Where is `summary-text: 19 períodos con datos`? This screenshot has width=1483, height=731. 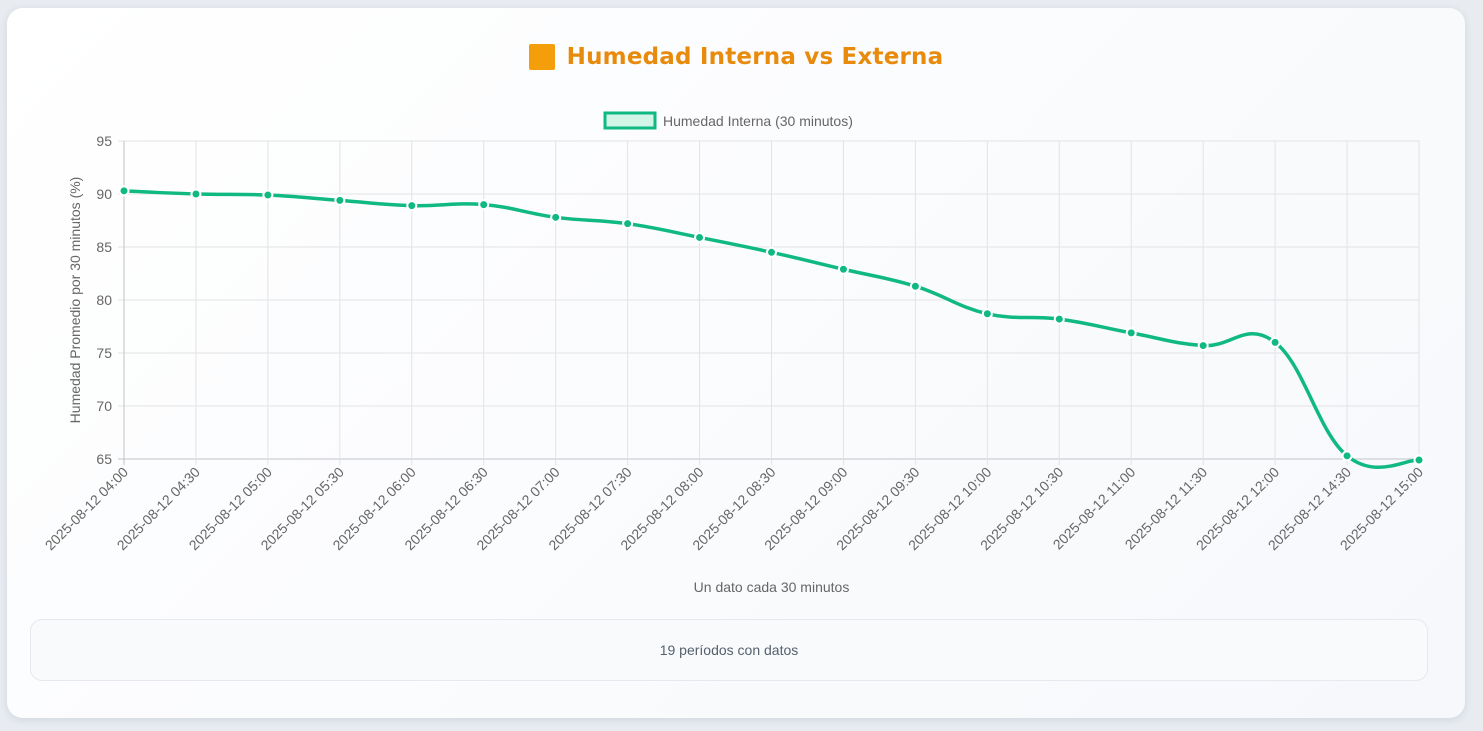 summary-text: 19 períodos con datos is located at coordinates (729, 650).